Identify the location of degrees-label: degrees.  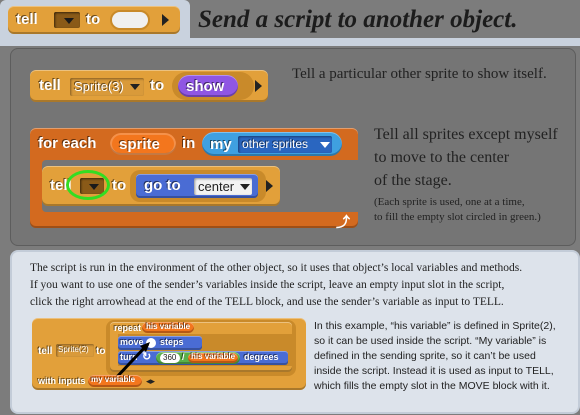
(261, 357).